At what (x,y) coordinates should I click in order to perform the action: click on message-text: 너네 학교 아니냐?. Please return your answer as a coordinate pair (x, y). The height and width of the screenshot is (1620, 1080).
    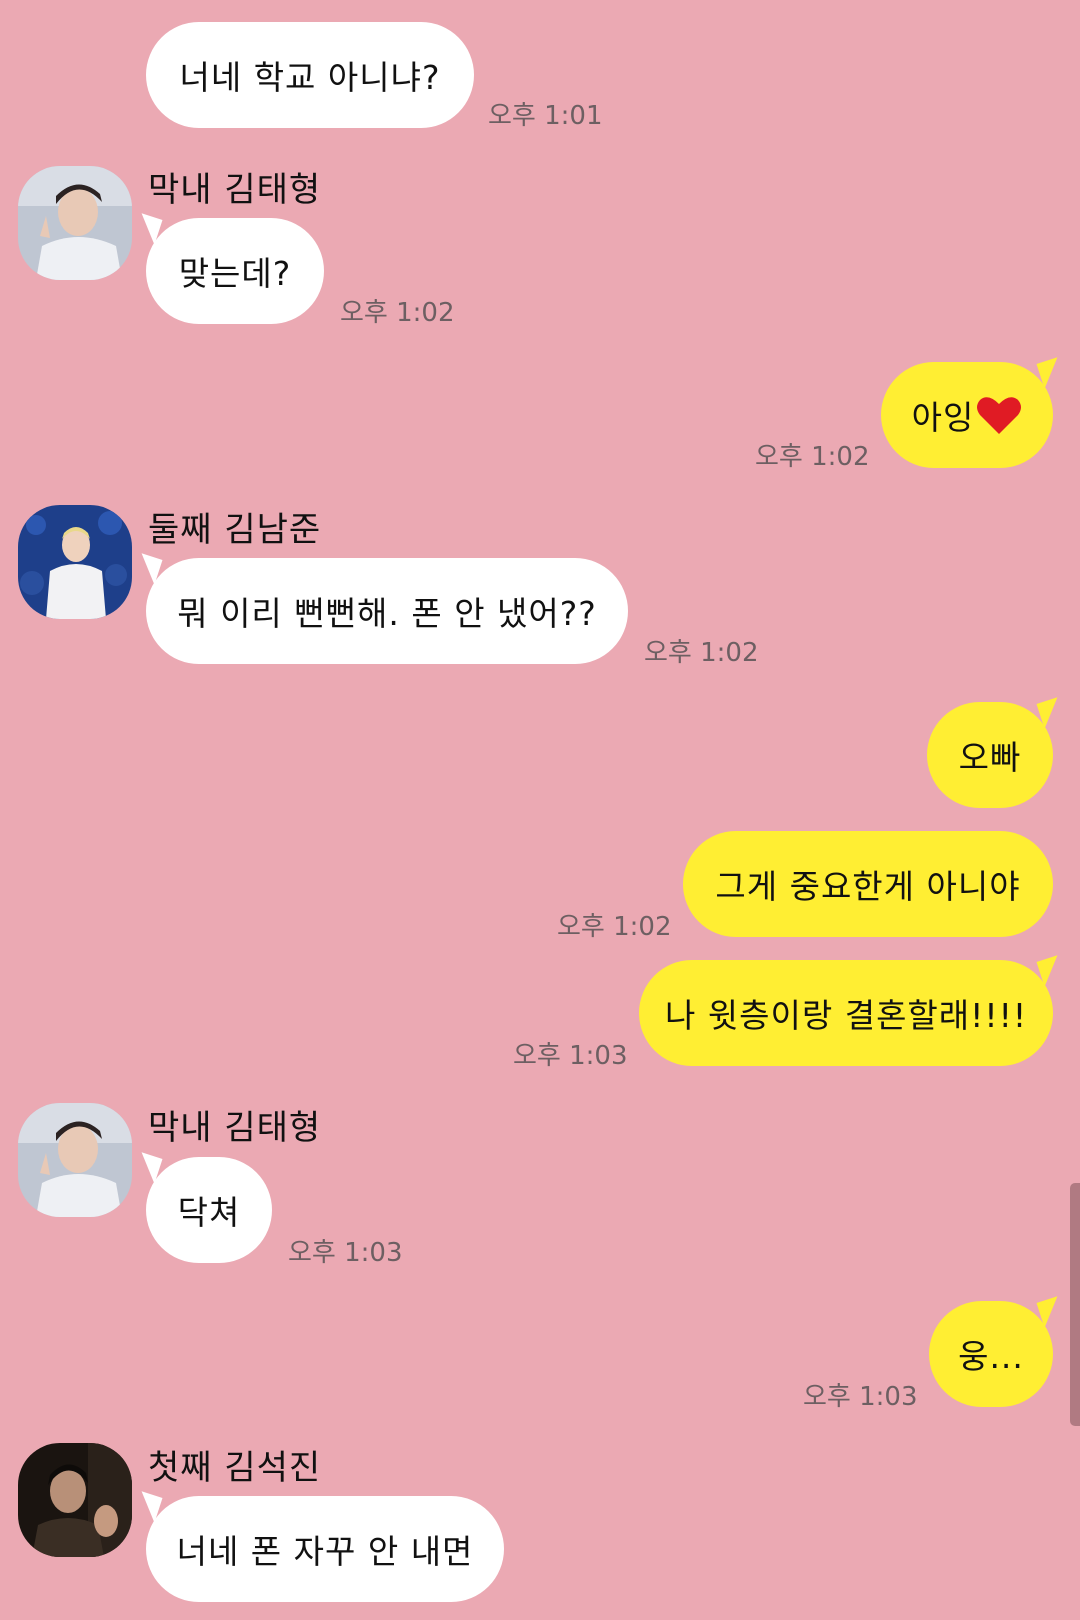
    Looking at the image, I should click on (310, 77).